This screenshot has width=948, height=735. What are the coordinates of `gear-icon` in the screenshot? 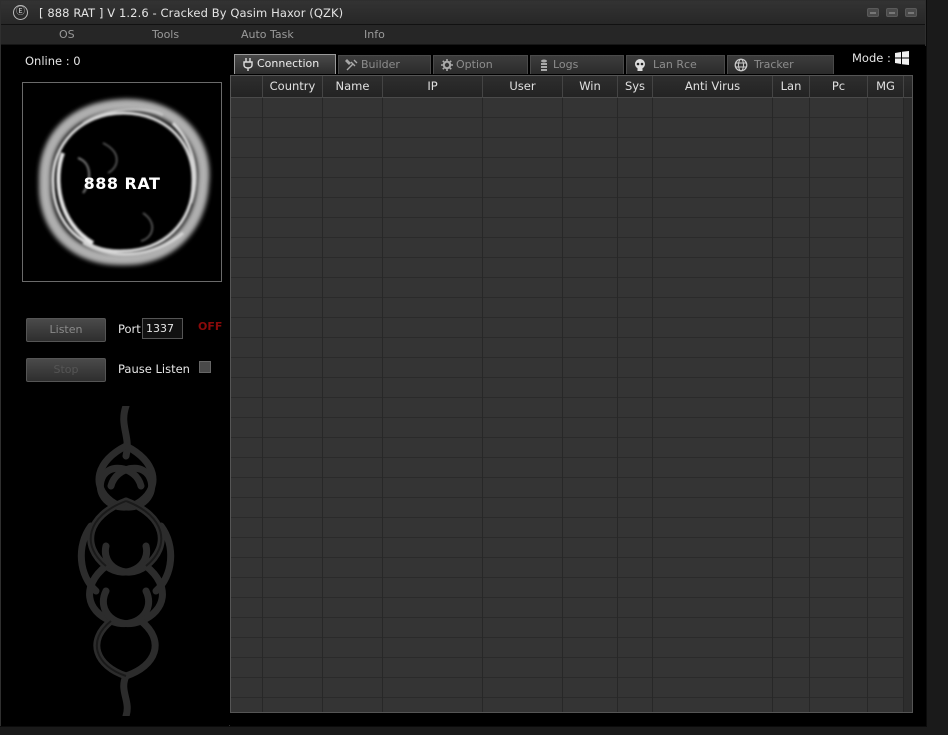 It's located at (447, 65).